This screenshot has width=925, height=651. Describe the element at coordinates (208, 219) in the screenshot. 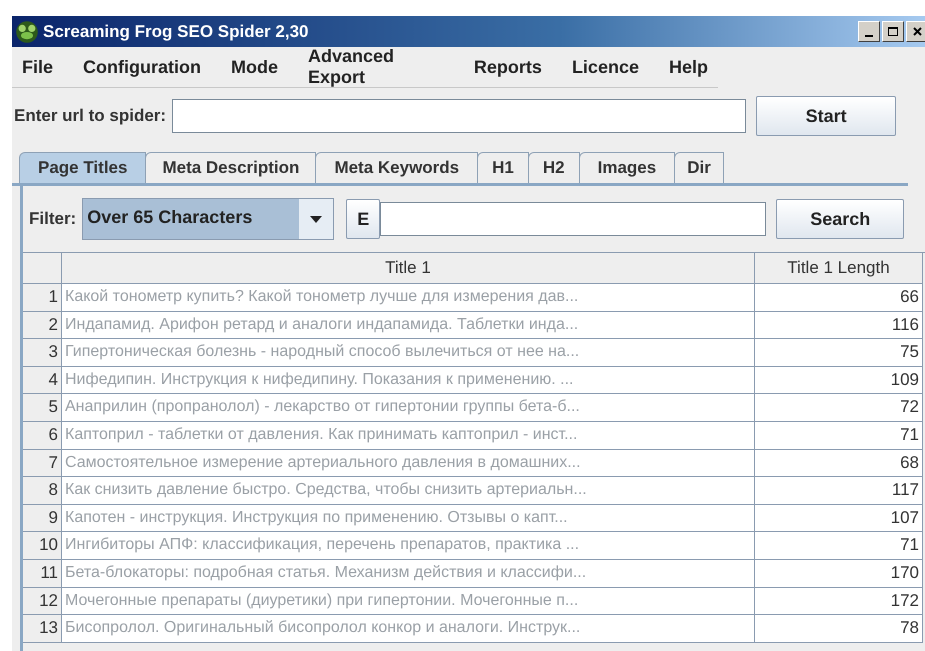

I see `filter-dropdown: Over 65 Characters` at that location.